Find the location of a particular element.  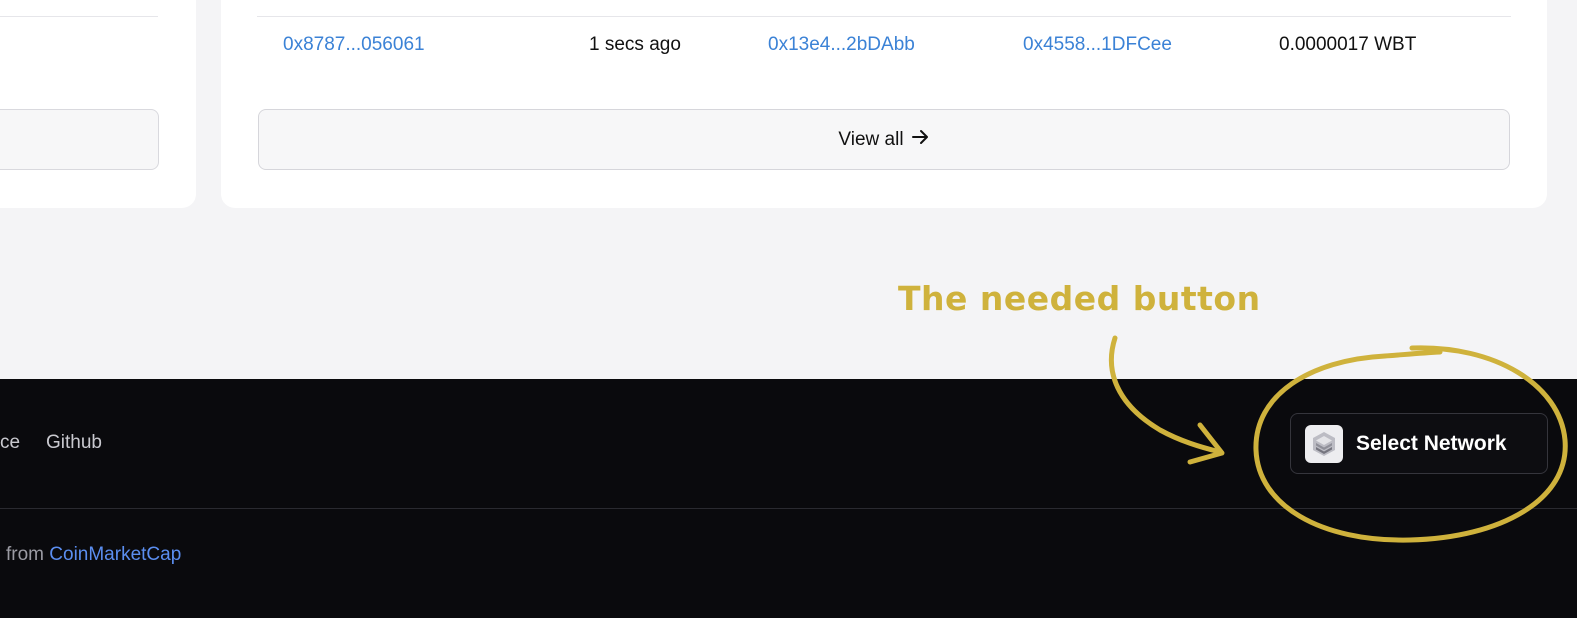

network-layers-icon is located at coordinates (1324, 443).